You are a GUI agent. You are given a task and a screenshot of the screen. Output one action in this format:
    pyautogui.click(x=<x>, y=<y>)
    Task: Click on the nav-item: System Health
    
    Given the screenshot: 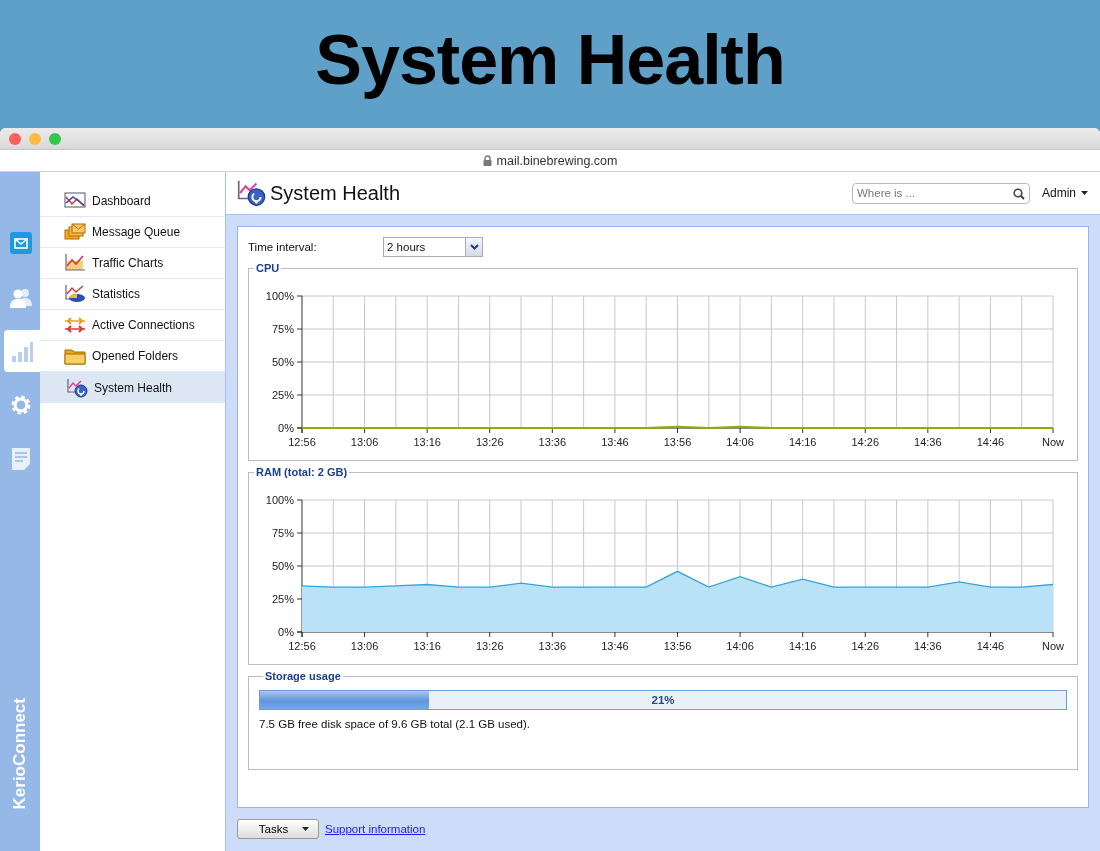 What is the action you would take?
    pyautogui.click(x=132, y=387)
    